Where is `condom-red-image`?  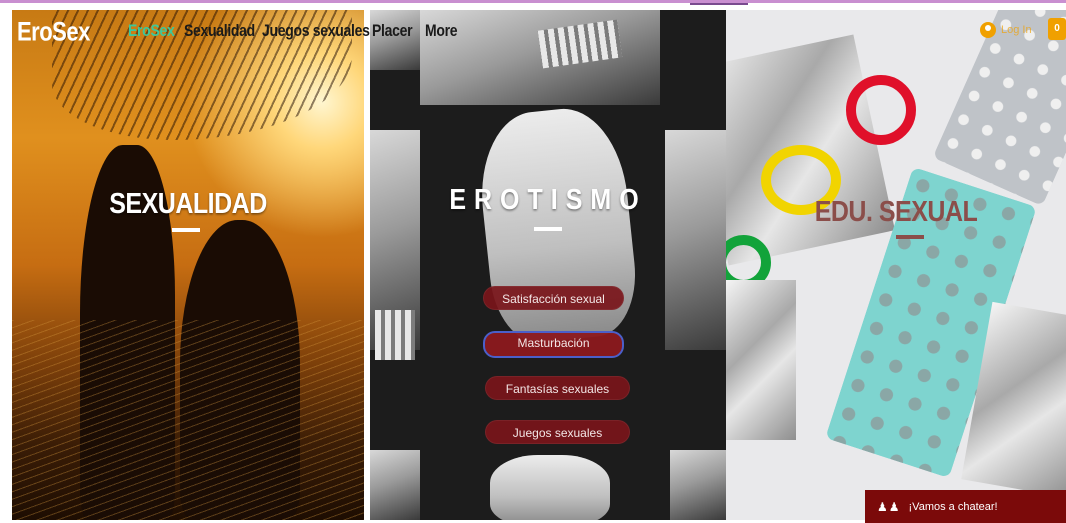 condom-red-image is located at coordinates (881, 110).